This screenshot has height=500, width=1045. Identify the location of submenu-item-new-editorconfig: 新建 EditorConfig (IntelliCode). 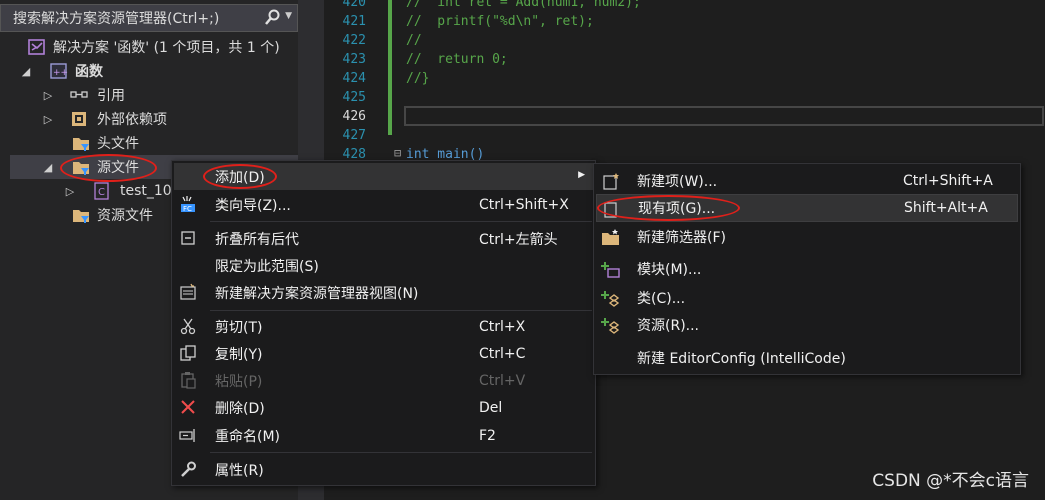
(807, 358).